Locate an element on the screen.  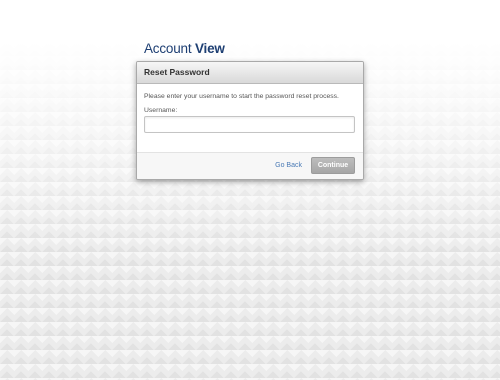
username-label: Username: is located at coordinates (161, 110).